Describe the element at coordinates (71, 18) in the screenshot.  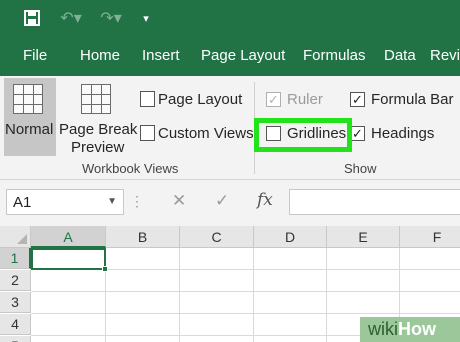
I see `undo-icon: ↶▾` at that location.